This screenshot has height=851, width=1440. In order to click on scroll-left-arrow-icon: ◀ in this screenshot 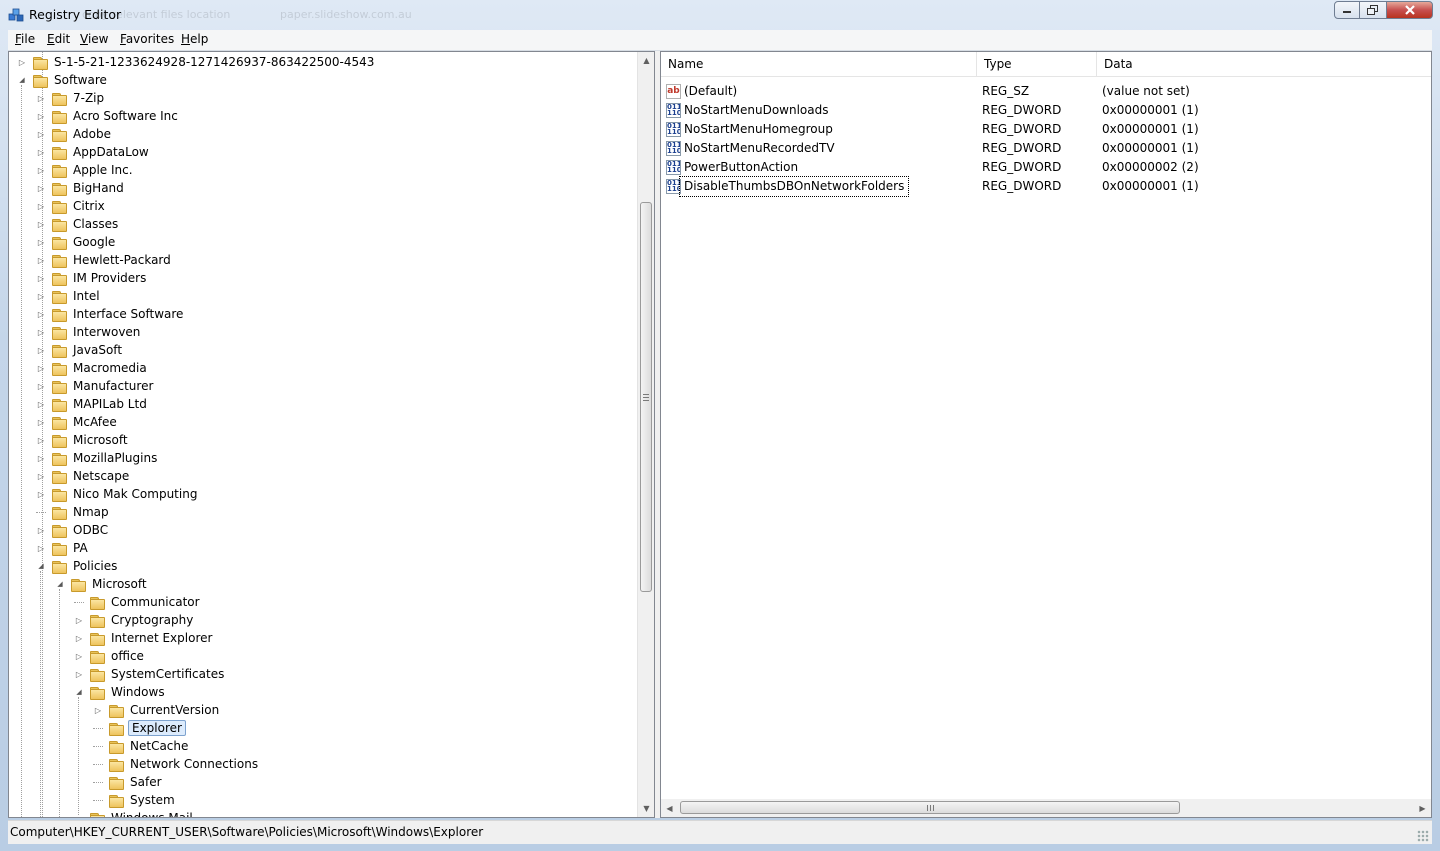, I will do `click(669, 808)`.